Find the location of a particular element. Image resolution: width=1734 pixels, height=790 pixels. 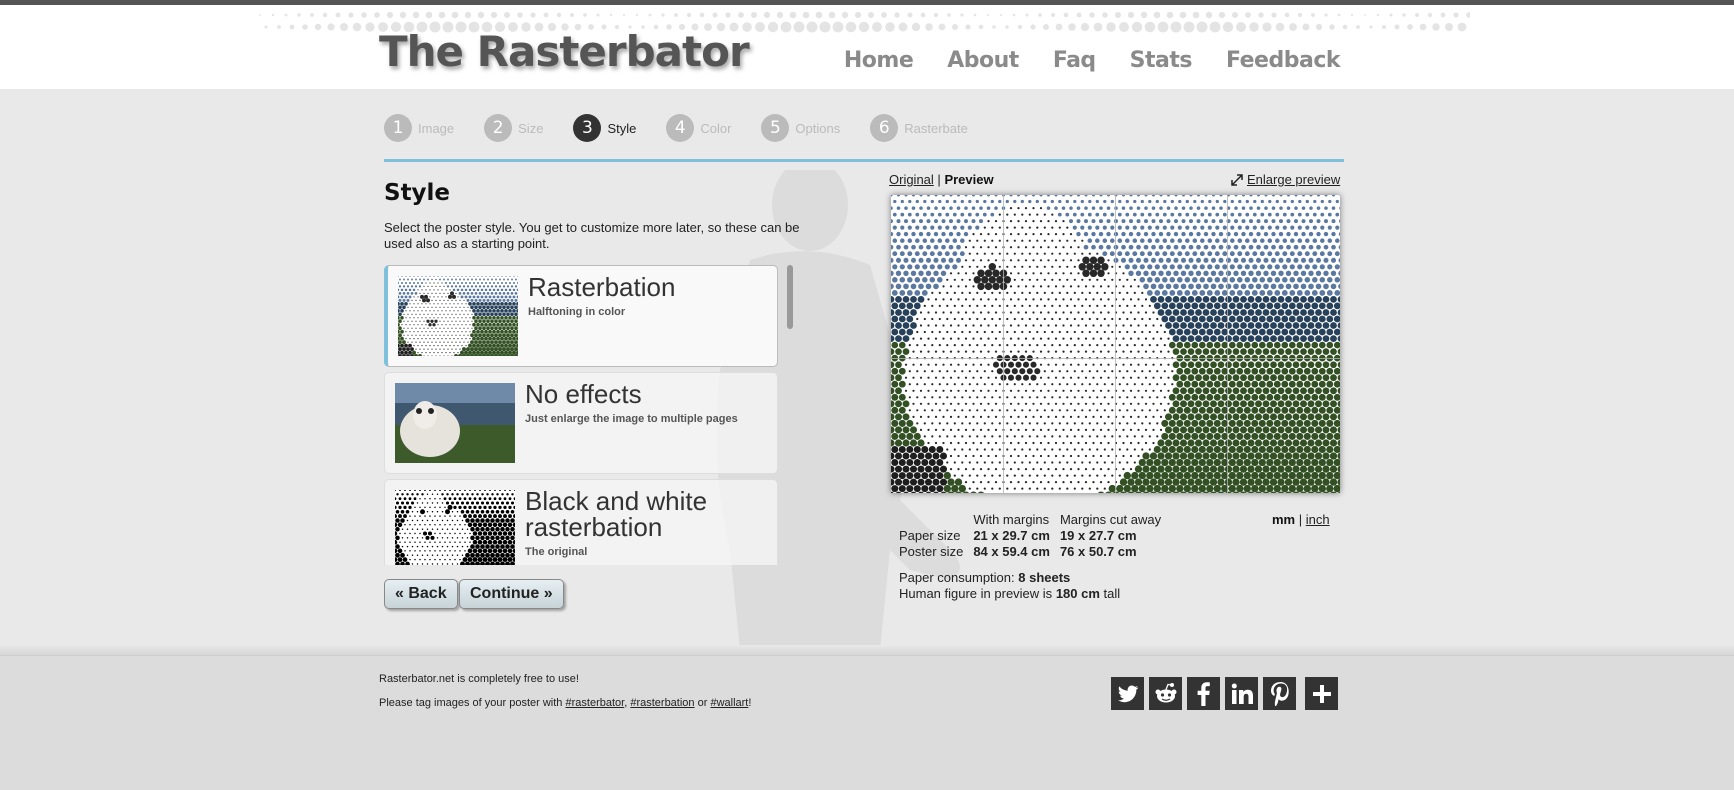

poster-preview is located at coordinates (1115, 344).